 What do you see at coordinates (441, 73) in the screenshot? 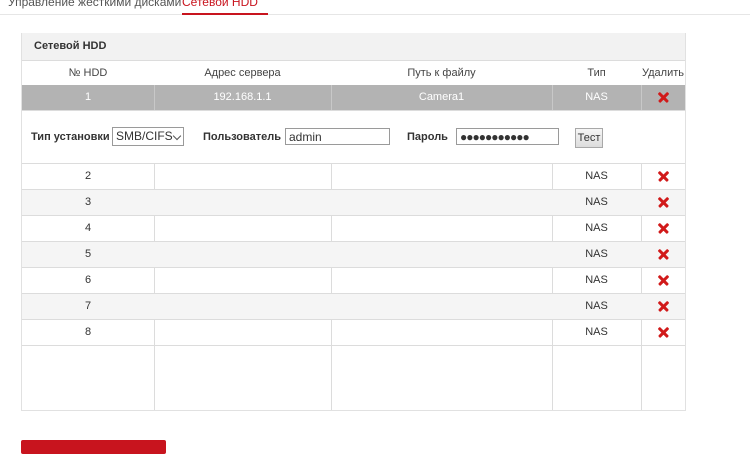
I see `header-file-path: Путь к файлу` at bounding box center [441, 73].